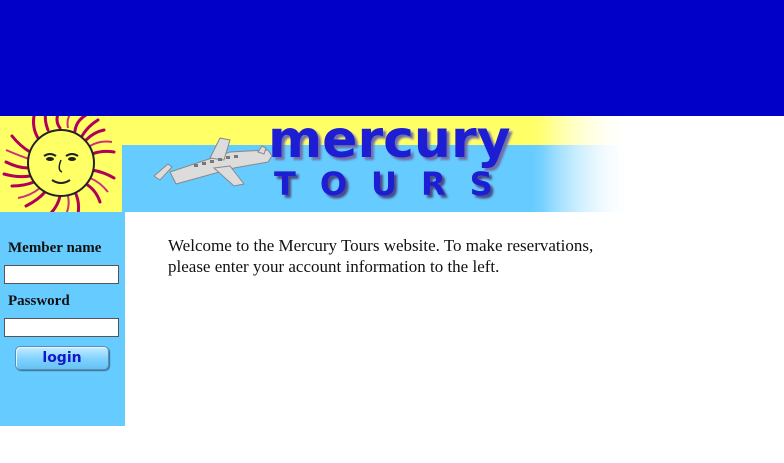 The width and height of the screenshot is (784, 463). I want to click on logo-tours-text: TOURS, so click(395, 184).